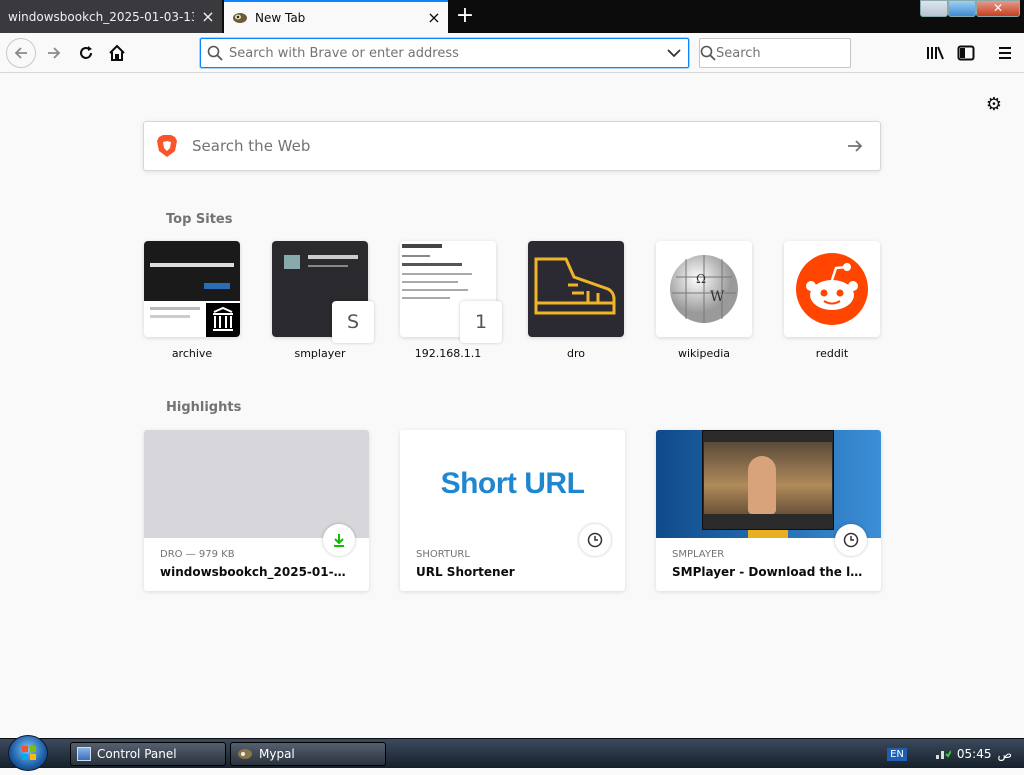  I want to click on library-icon, so click(935, 53).